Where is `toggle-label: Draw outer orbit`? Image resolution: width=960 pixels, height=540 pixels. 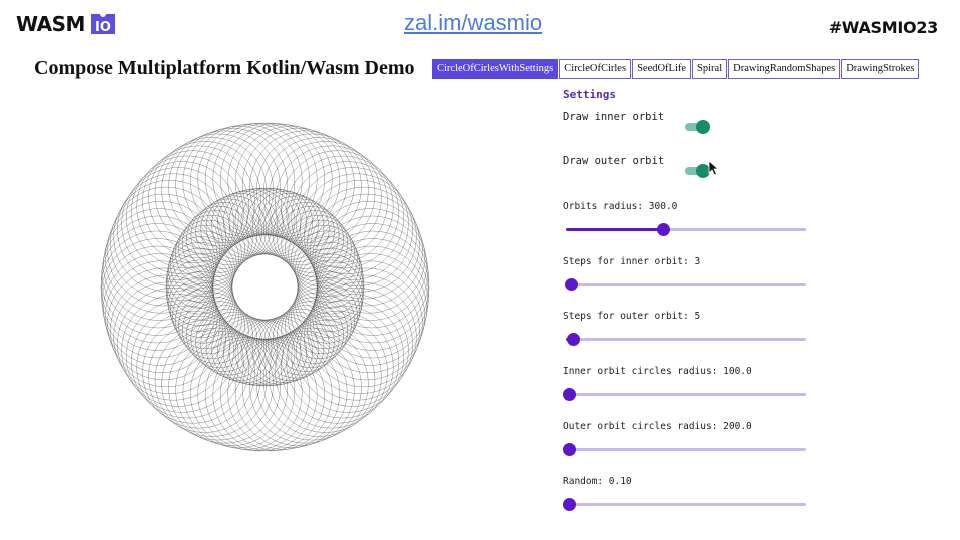 toggle-label: Draw outer orbit is located at coordinates (614, 161).